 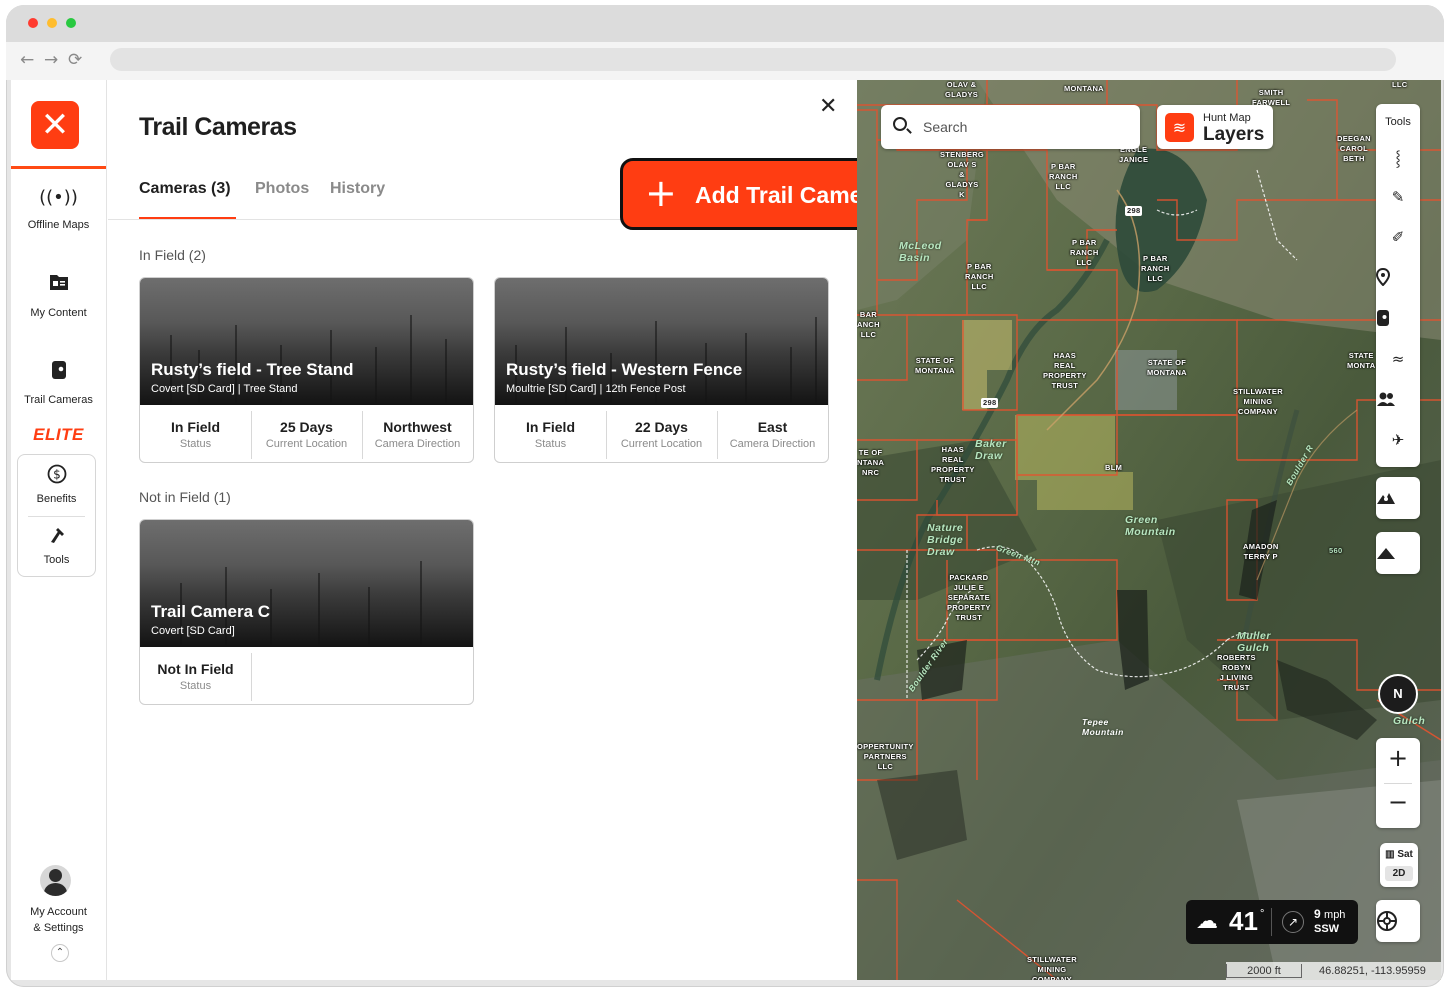 What do you see at coordinates (624, 369) in the screenshot?
I see `camera-title: Rusty’s field - Western Fence` at bounding box center [624, 369].